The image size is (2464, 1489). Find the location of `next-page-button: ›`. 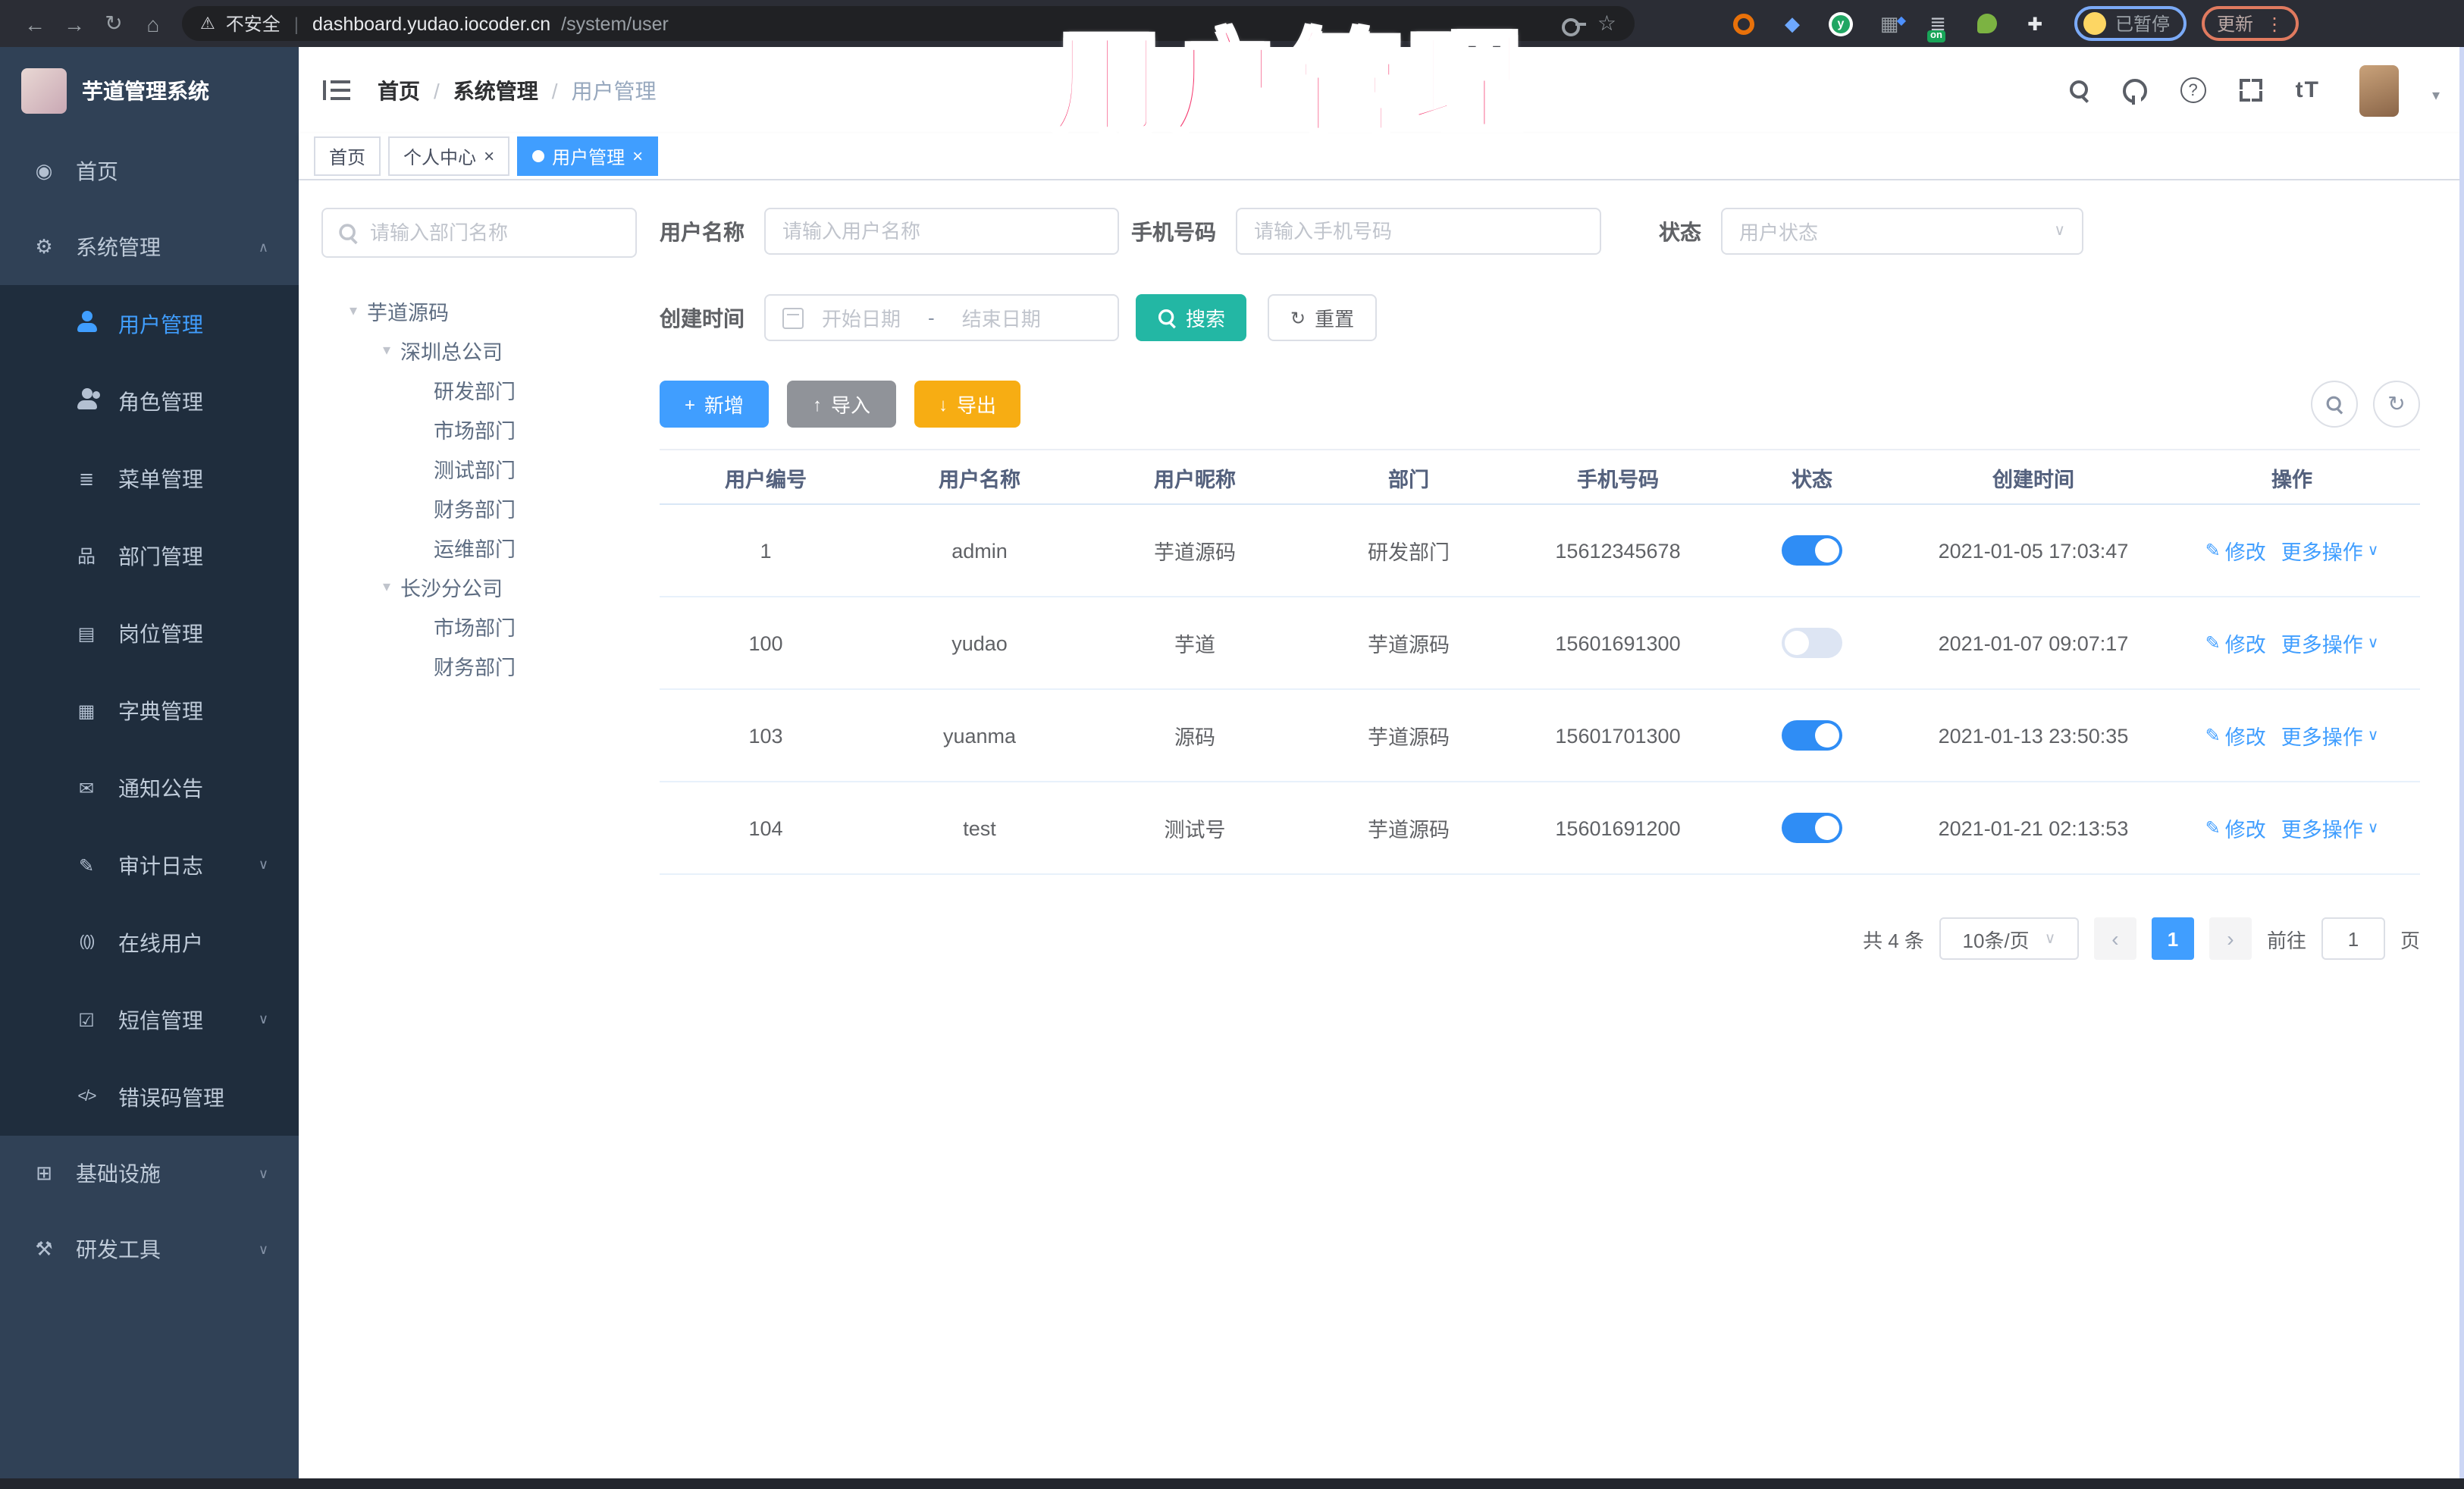

next-page-button: › is located at coordinates (2230, 938).